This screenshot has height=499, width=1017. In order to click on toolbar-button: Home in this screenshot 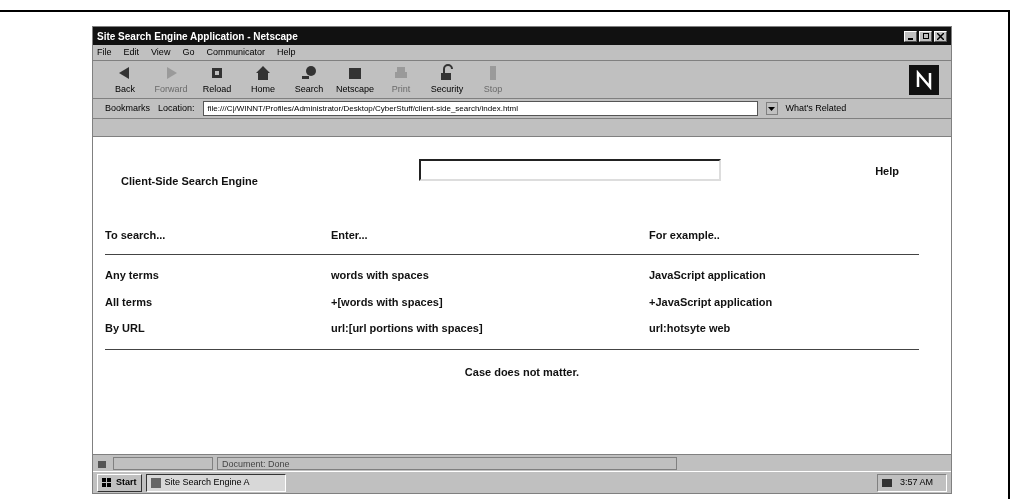, I will do `click(263, 79)`.